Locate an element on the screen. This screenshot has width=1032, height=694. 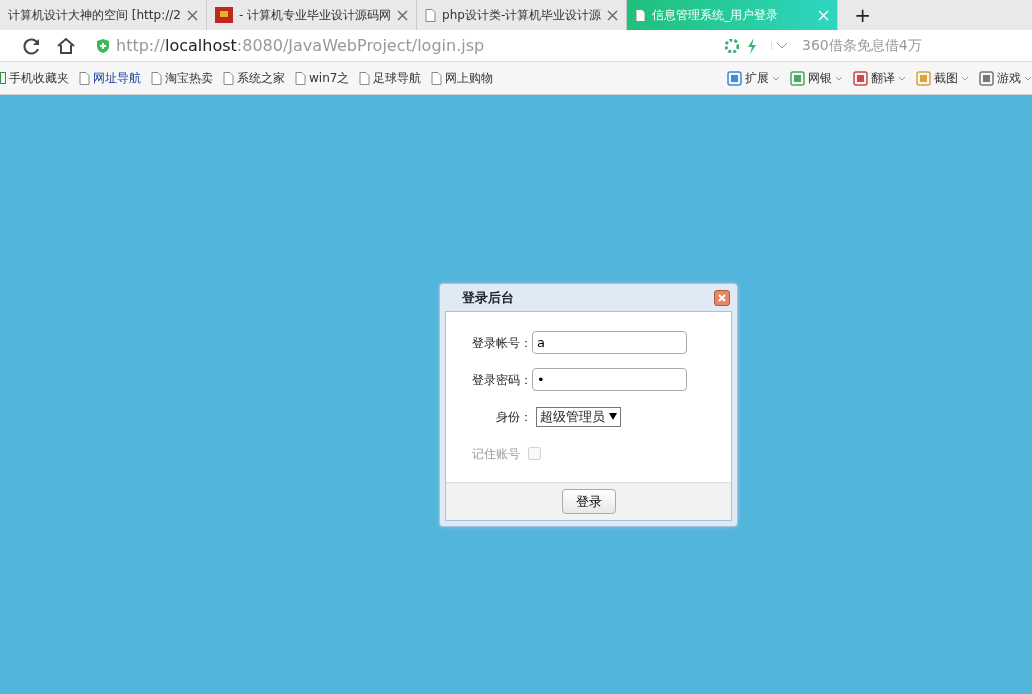
bookmark-item: 网上购物 is located at coordinates (462, 78).